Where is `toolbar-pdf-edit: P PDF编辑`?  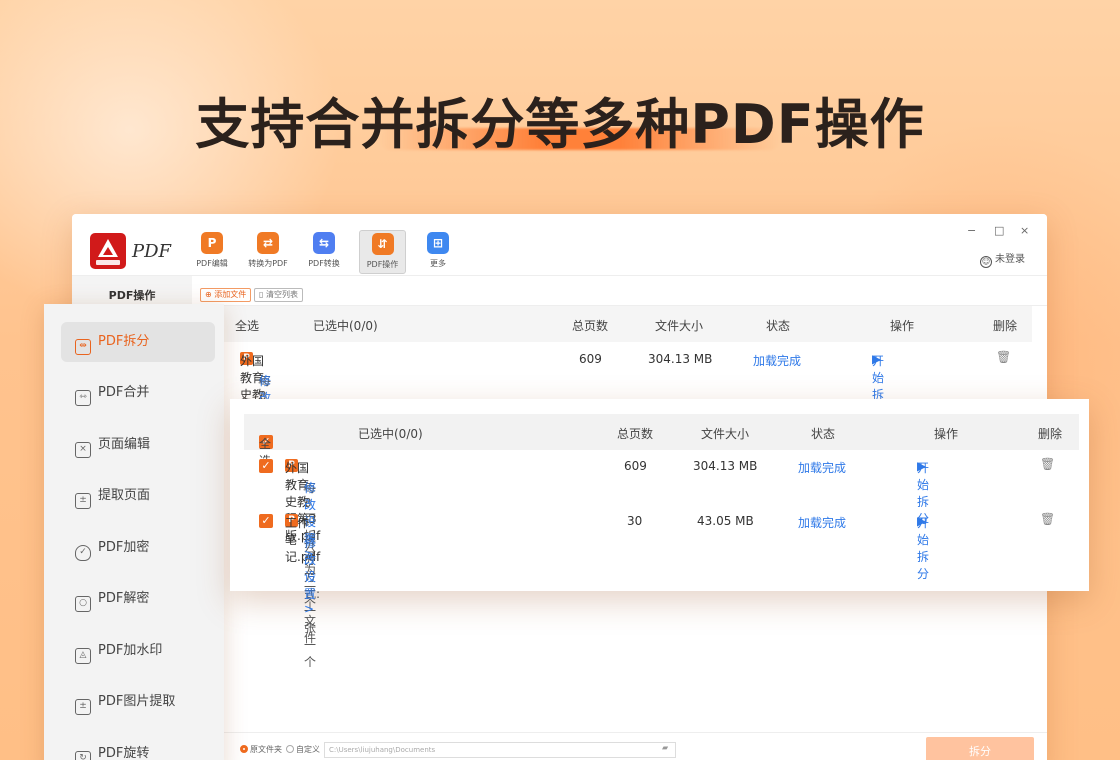 toolbar-pdf-edit: P PDF编辑 is located at coordinates (212, 252).